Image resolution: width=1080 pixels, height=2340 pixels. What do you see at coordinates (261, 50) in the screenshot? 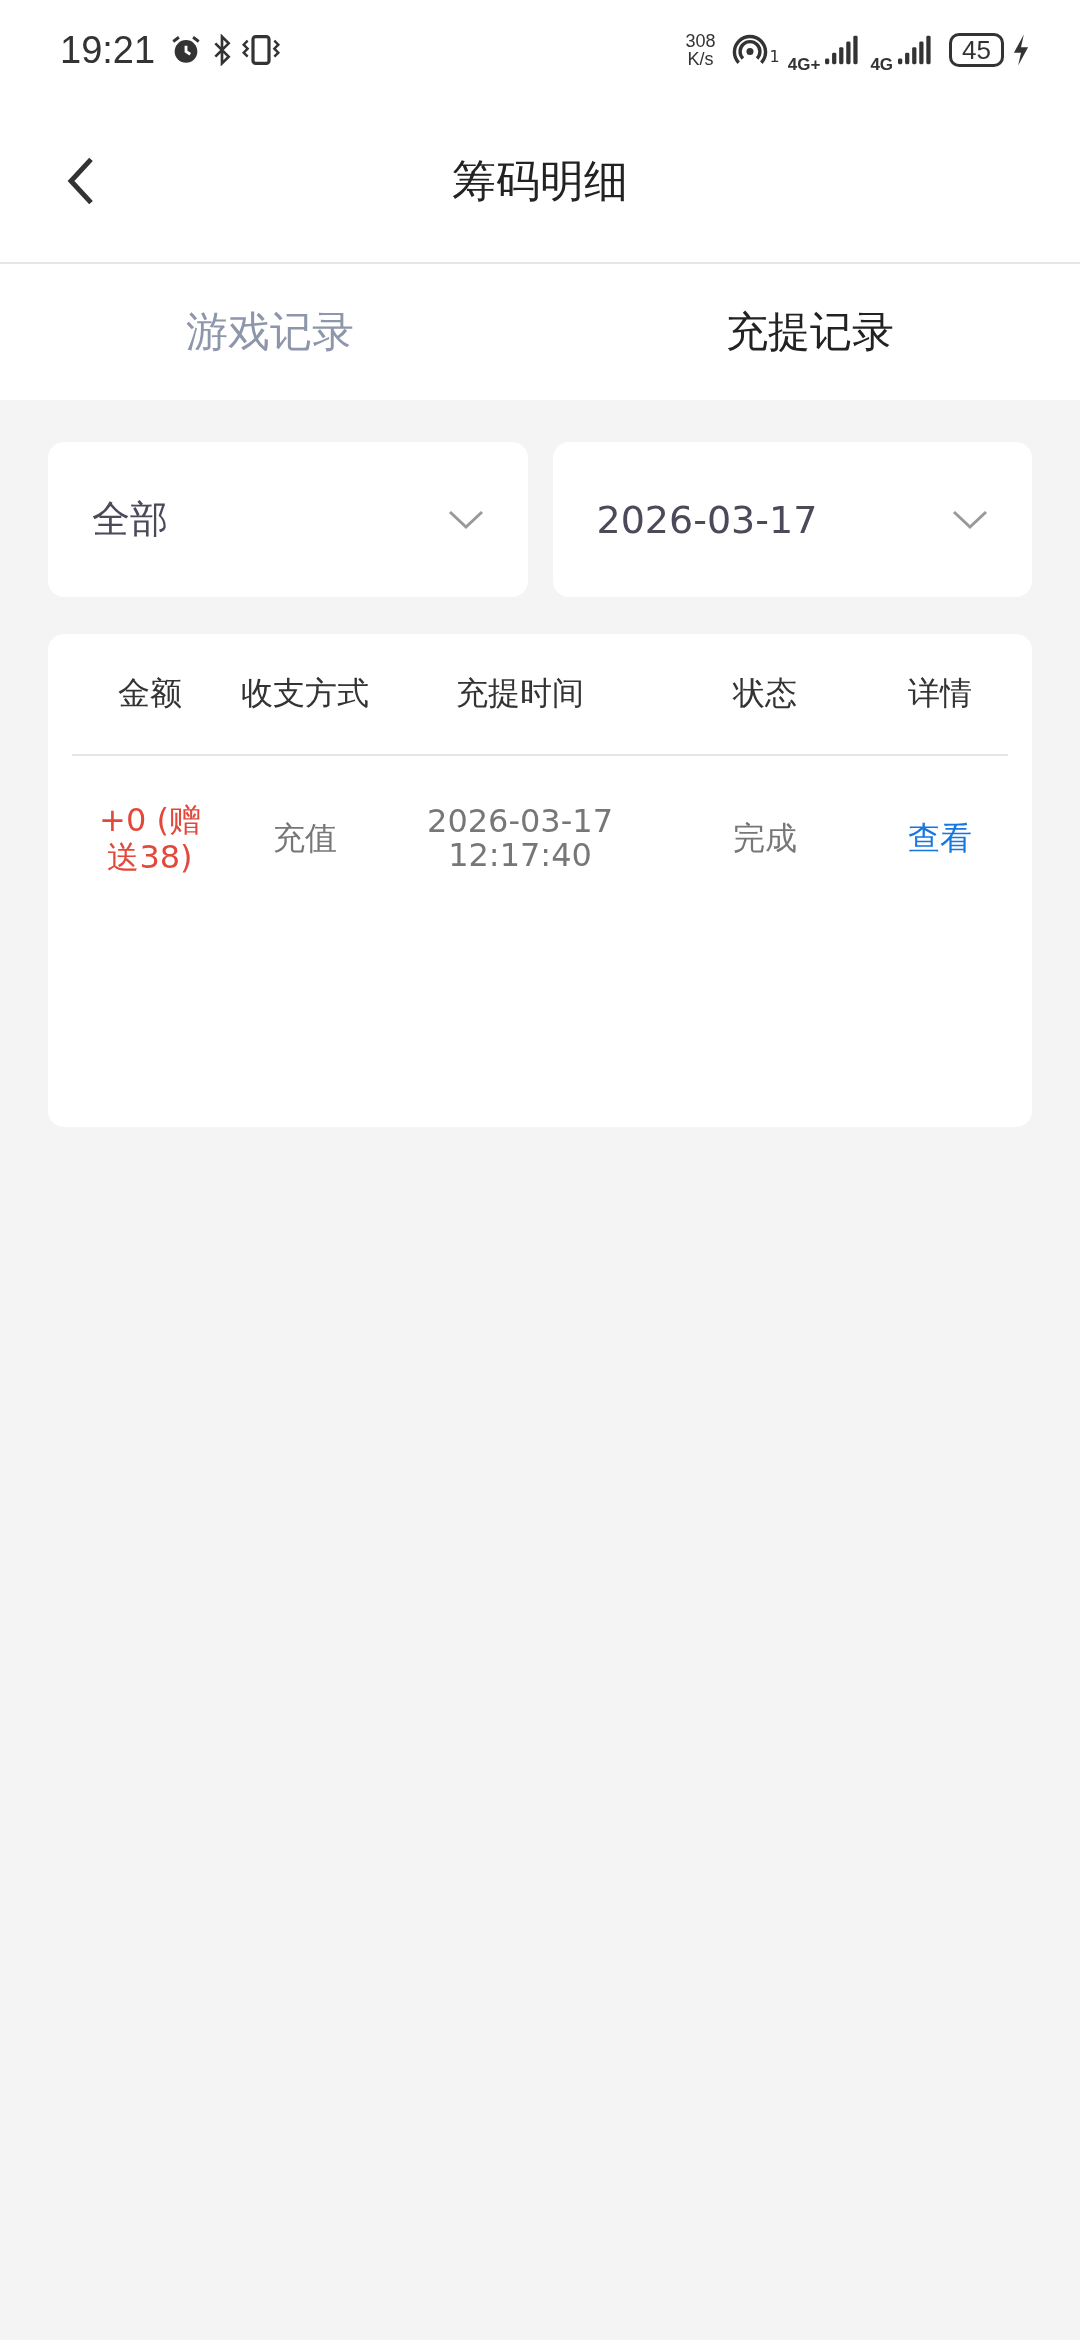
I see `vibrate-icon` at bounding box center [261, 50].